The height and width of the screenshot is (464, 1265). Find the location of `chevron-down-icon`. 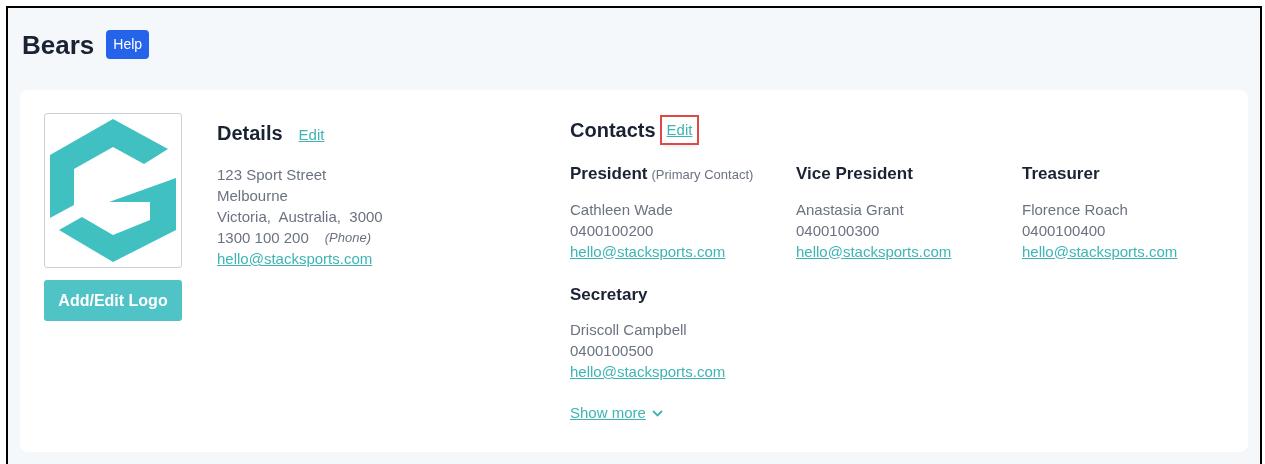

chevron-down-icon is located at coordinates (657, 413).